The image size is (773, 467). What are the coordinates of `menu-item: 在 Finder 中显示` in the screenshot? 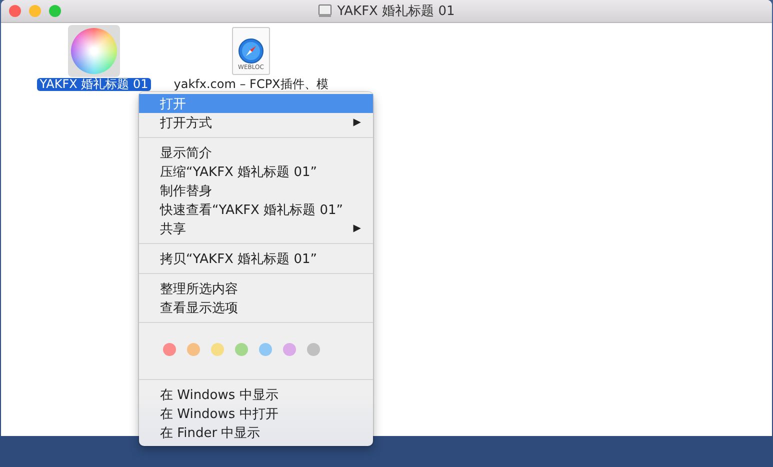 It's located at (256, 432).